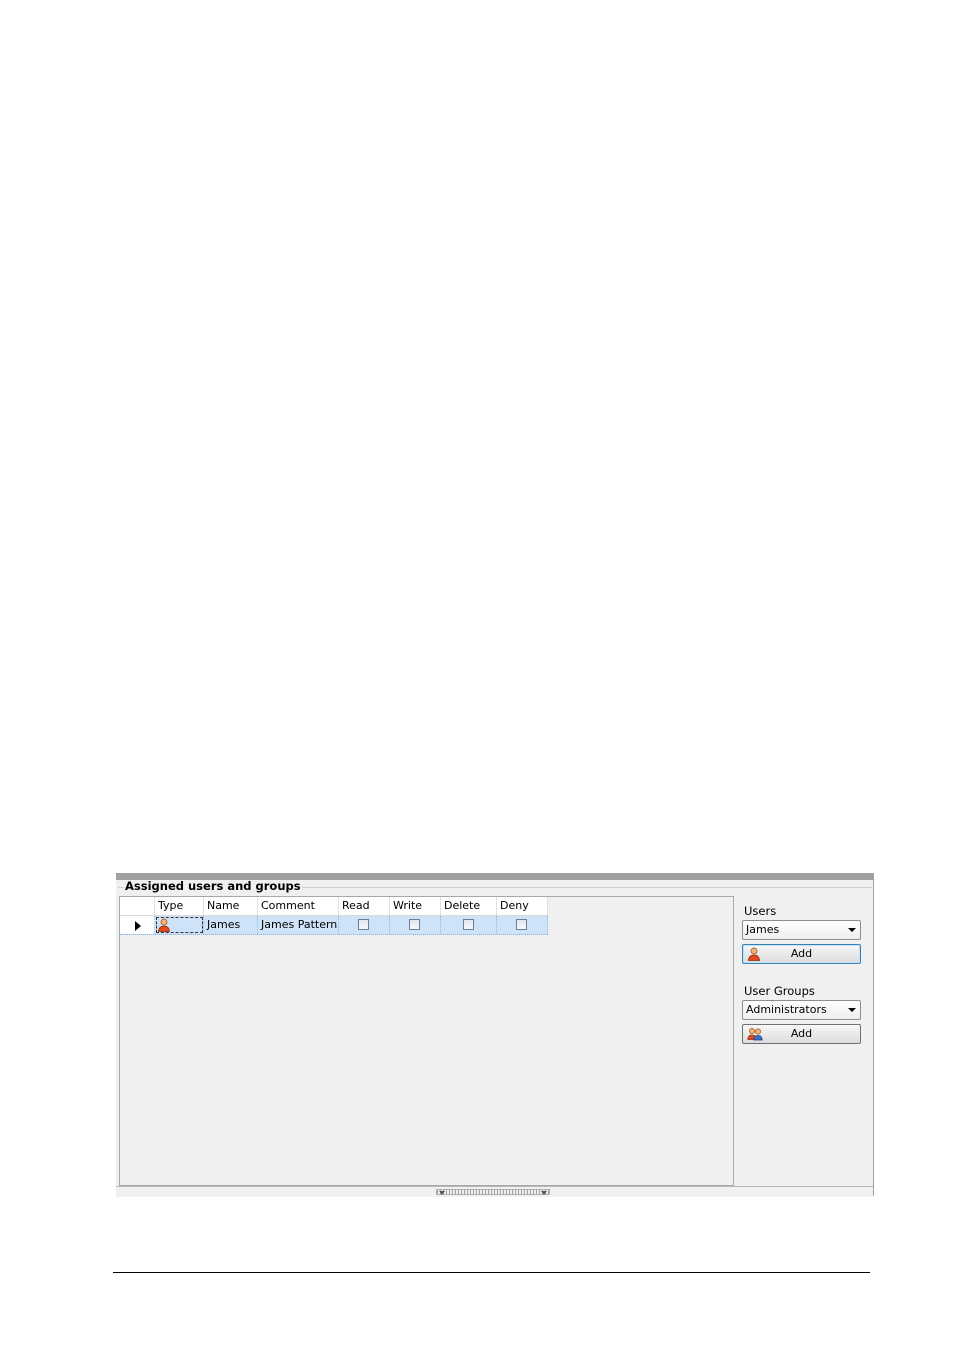 Image resolution: width=955 pixels, height=1350 pixels. I want to click on row-header-corner, so click(137, 906).